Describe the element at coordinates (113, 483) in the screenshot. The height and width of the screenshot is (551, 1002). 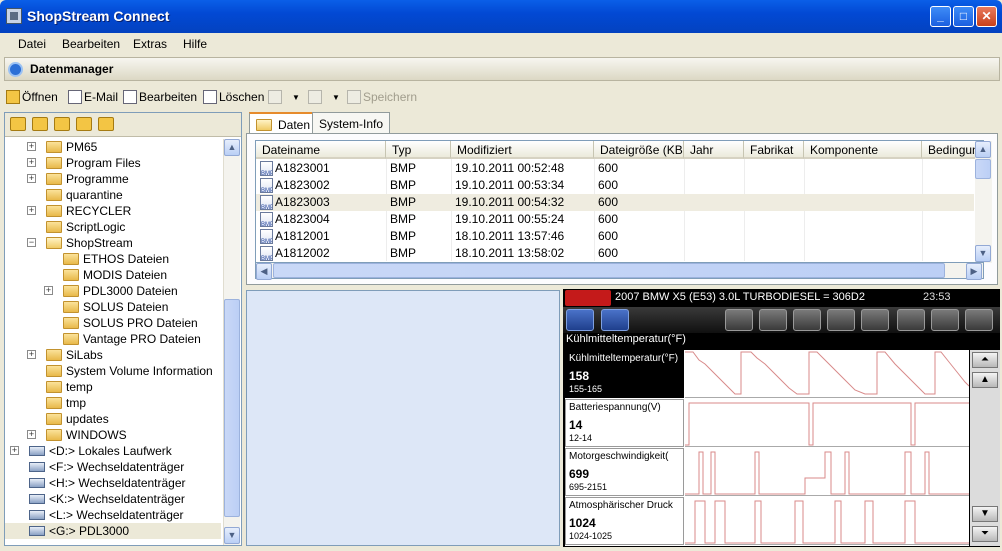
I see `tree-item: <H:> Wechseldatenträger` at that location.